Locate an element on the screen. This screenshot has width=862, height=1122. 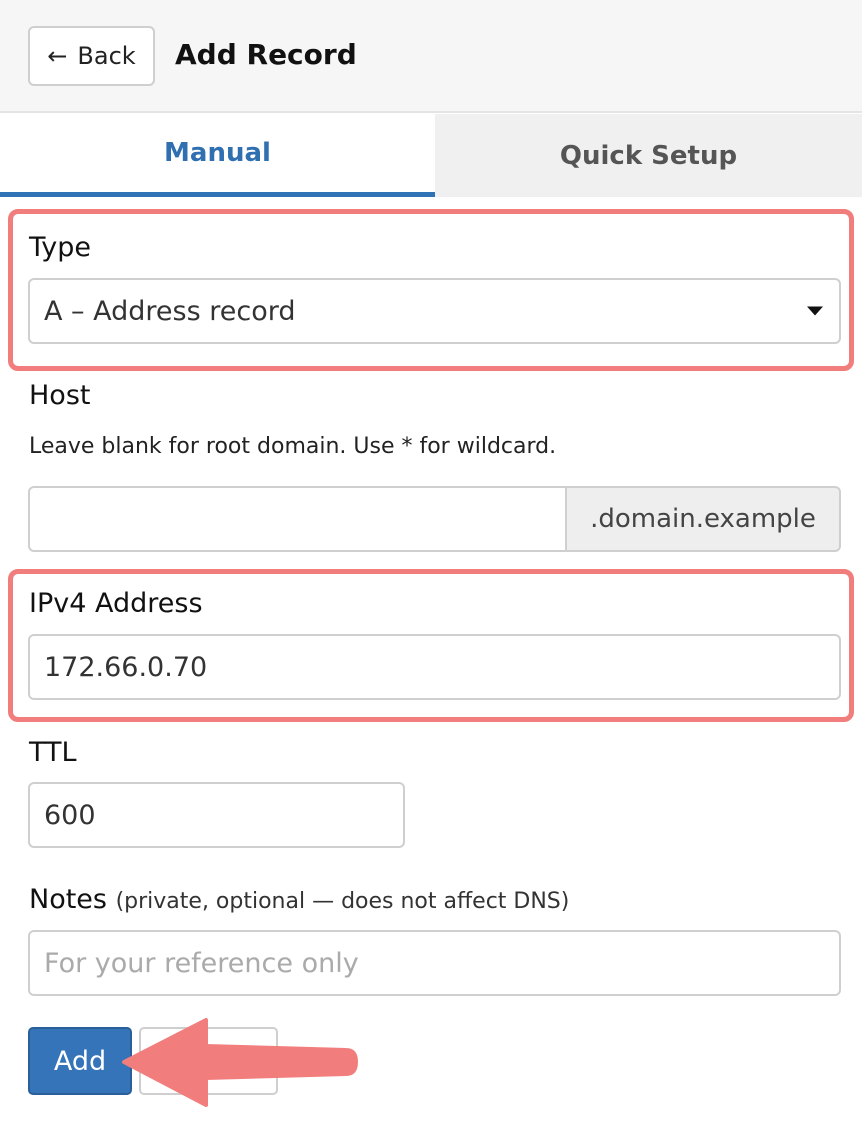
caret-down-icon is located at coordinates (815, 311).